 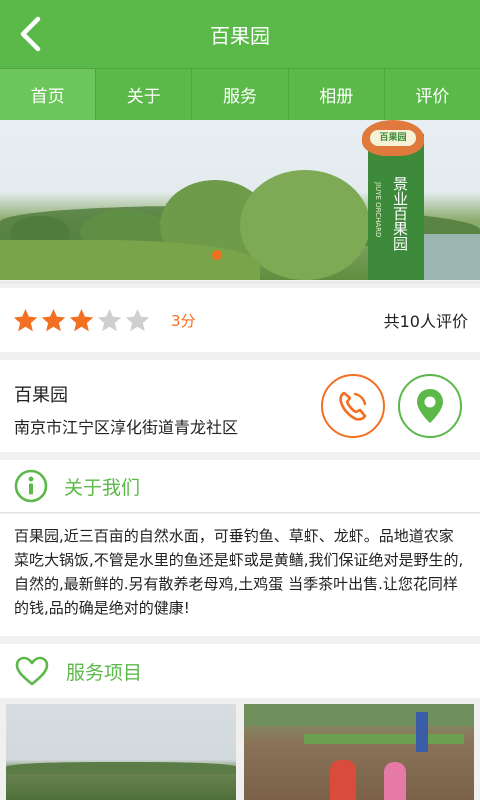 I want to click on location-button, so click(x=430, y=406).